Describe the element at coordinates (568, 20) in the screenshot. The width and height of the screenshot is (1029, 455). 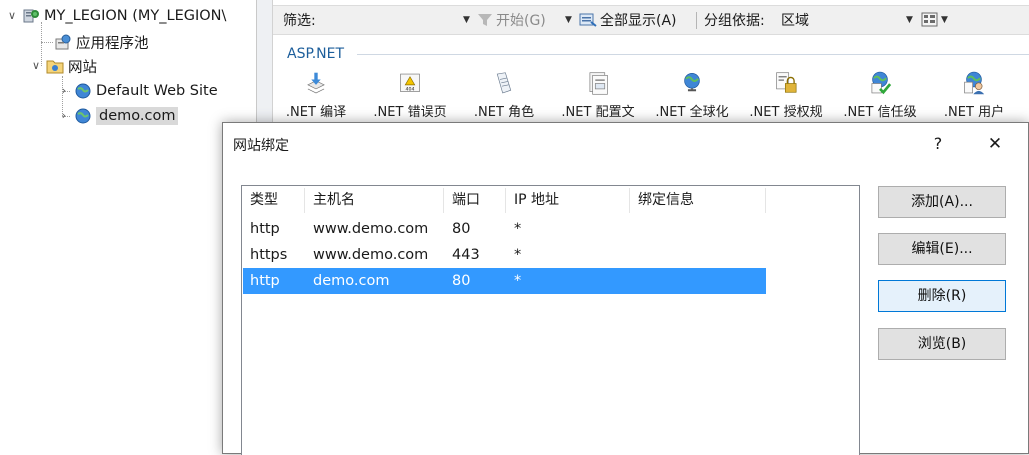
I see `start-dropdown-icon: ▼` at that location.